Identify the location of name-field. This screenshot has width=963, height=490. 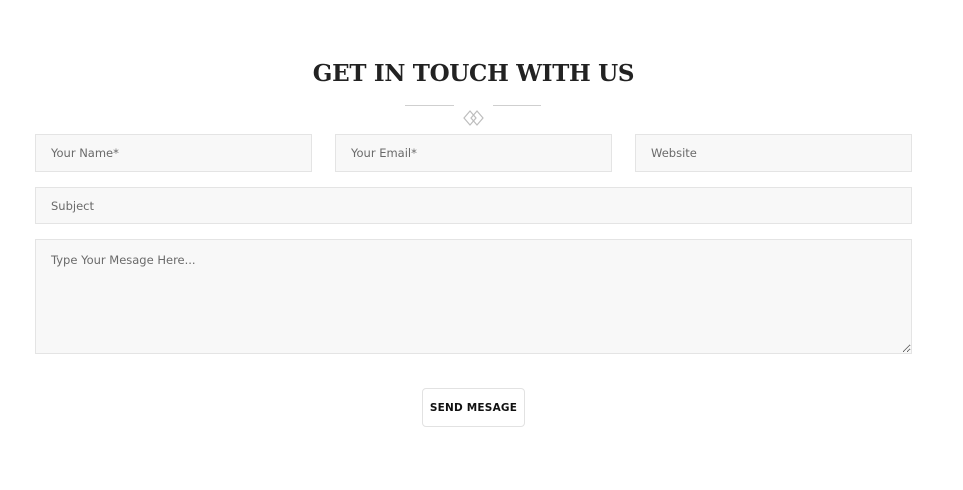
(173, 153).